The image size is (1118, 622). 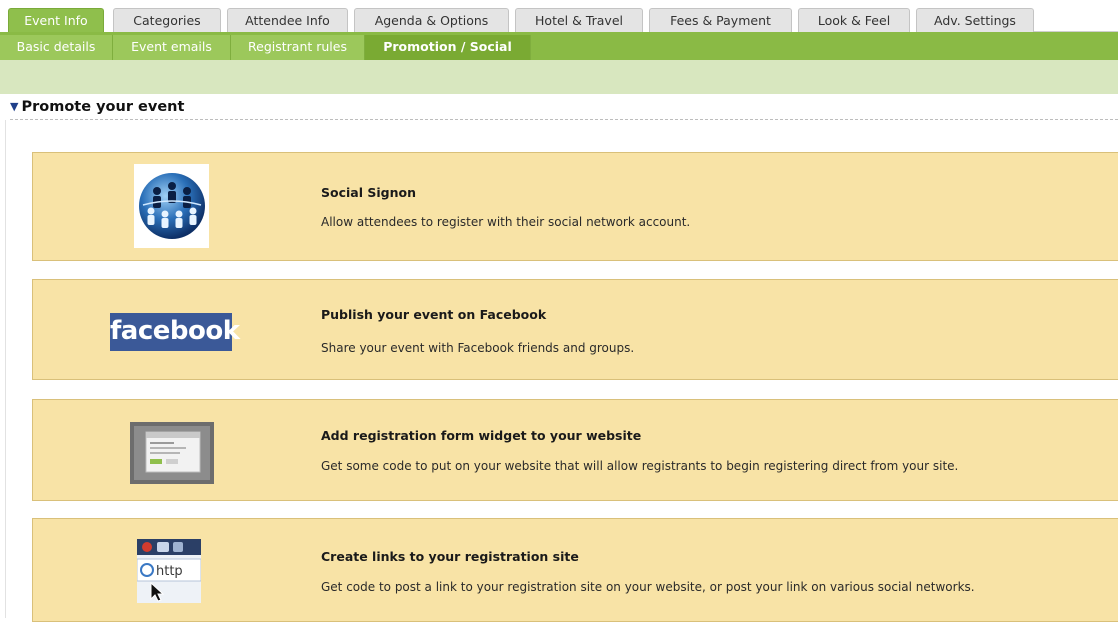 What do you see at coordinates (433, 314) in the screenshot?
I see `card-title: Publish your event on Facebook` at bounding box center [433, 314].